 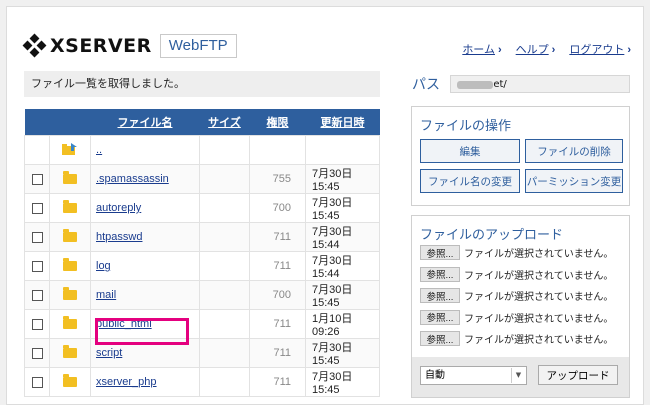 I want to click on brand-logo: XSERVER WebFTP, so click(x=129, y=45).